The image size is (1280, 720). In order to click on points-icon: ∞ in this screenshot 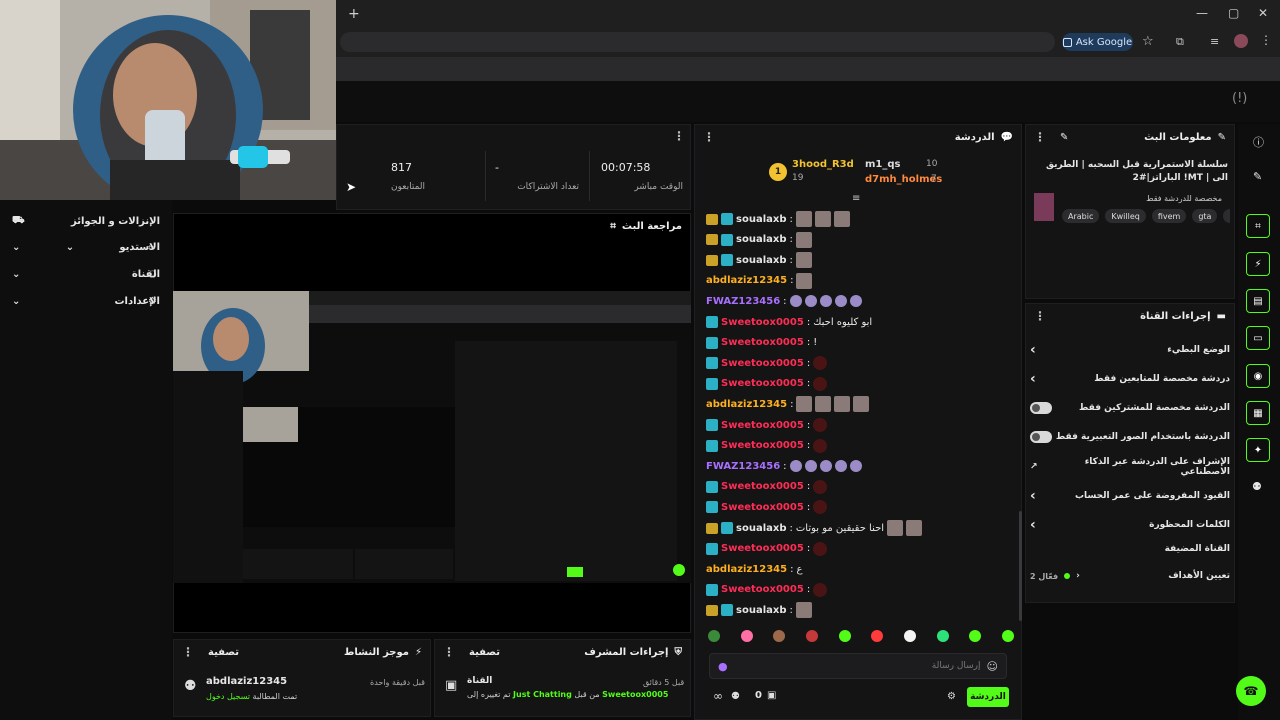, I will do `click(718, 696)`.